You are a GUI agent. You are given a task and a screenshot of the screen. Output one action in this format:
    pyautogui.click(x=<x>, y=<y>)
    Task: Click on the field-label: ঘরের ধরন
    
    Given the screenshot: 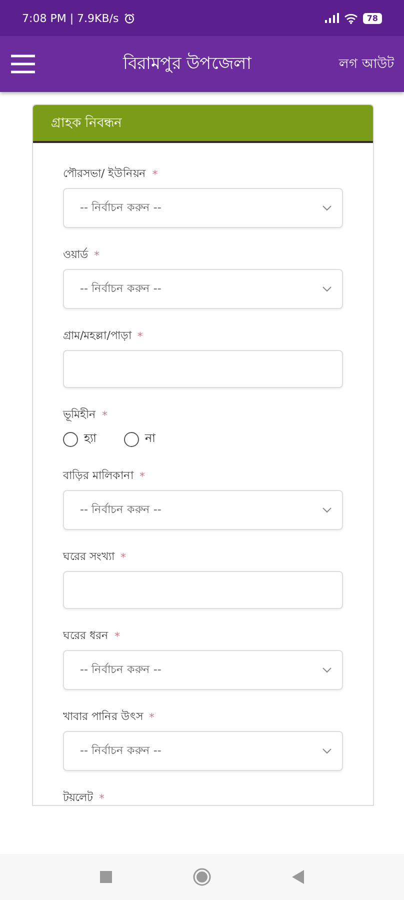 What is the action you would take?
    pyautogui.click(x=85, y=636)
    